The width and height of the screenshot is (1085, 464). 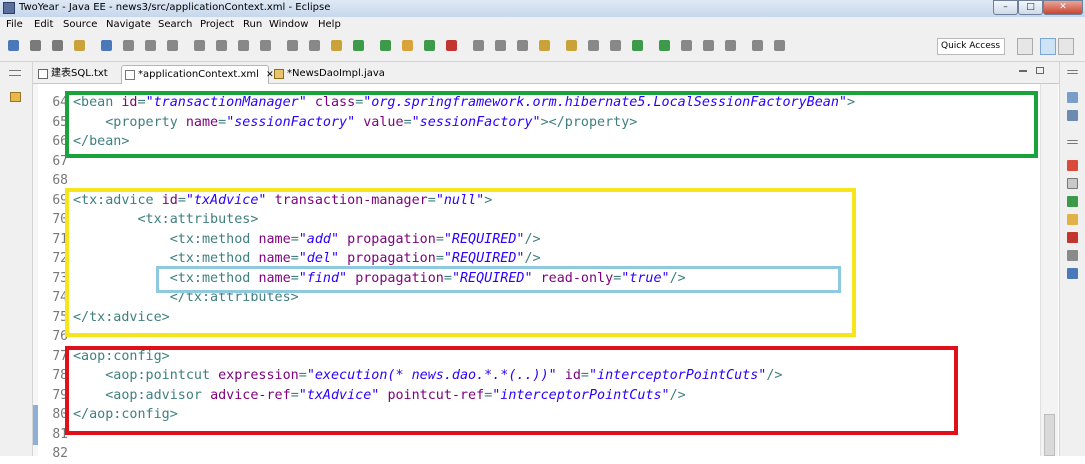 What do you see at coordinates (532, 258) in the screenshot?
I see `code-token: />` at bounding box center [532, 258].